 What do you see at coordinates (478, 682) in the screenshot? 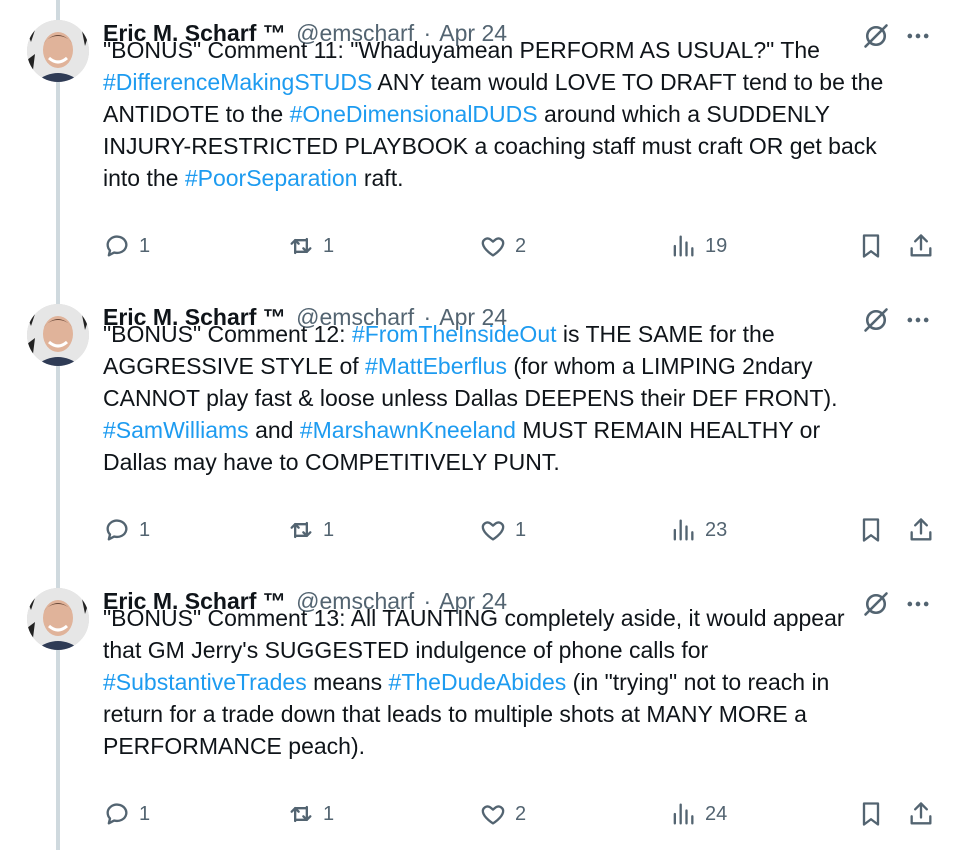
I see `hashtag-link: #TheDudeAbides` at bounding box center [478, 682].